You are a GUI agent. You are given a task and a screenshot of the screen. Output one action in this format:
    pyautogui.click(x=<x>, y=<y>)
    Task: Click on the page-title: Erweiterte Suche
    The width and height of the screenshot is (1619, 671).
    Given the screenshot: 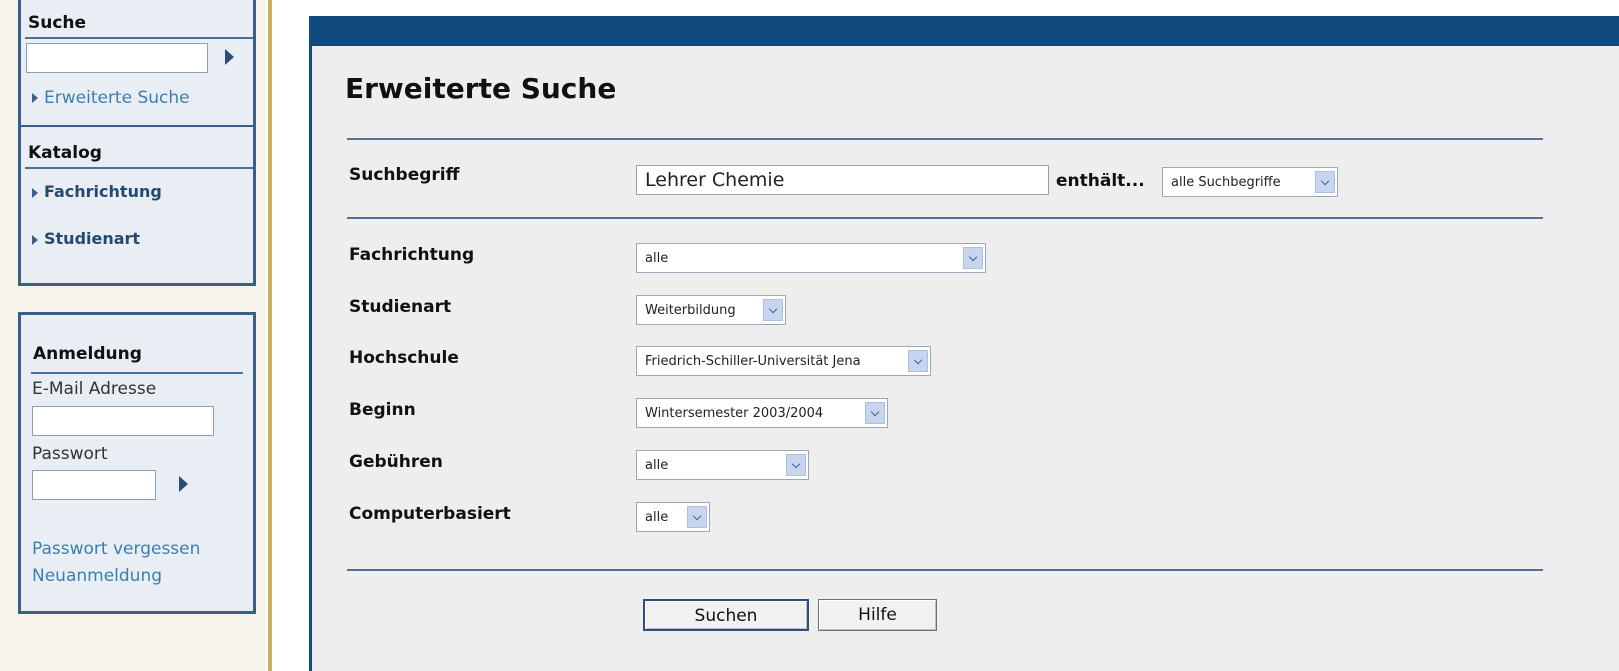 What is the action you would take?
    pyautogui.click(x=481, y=88)
    